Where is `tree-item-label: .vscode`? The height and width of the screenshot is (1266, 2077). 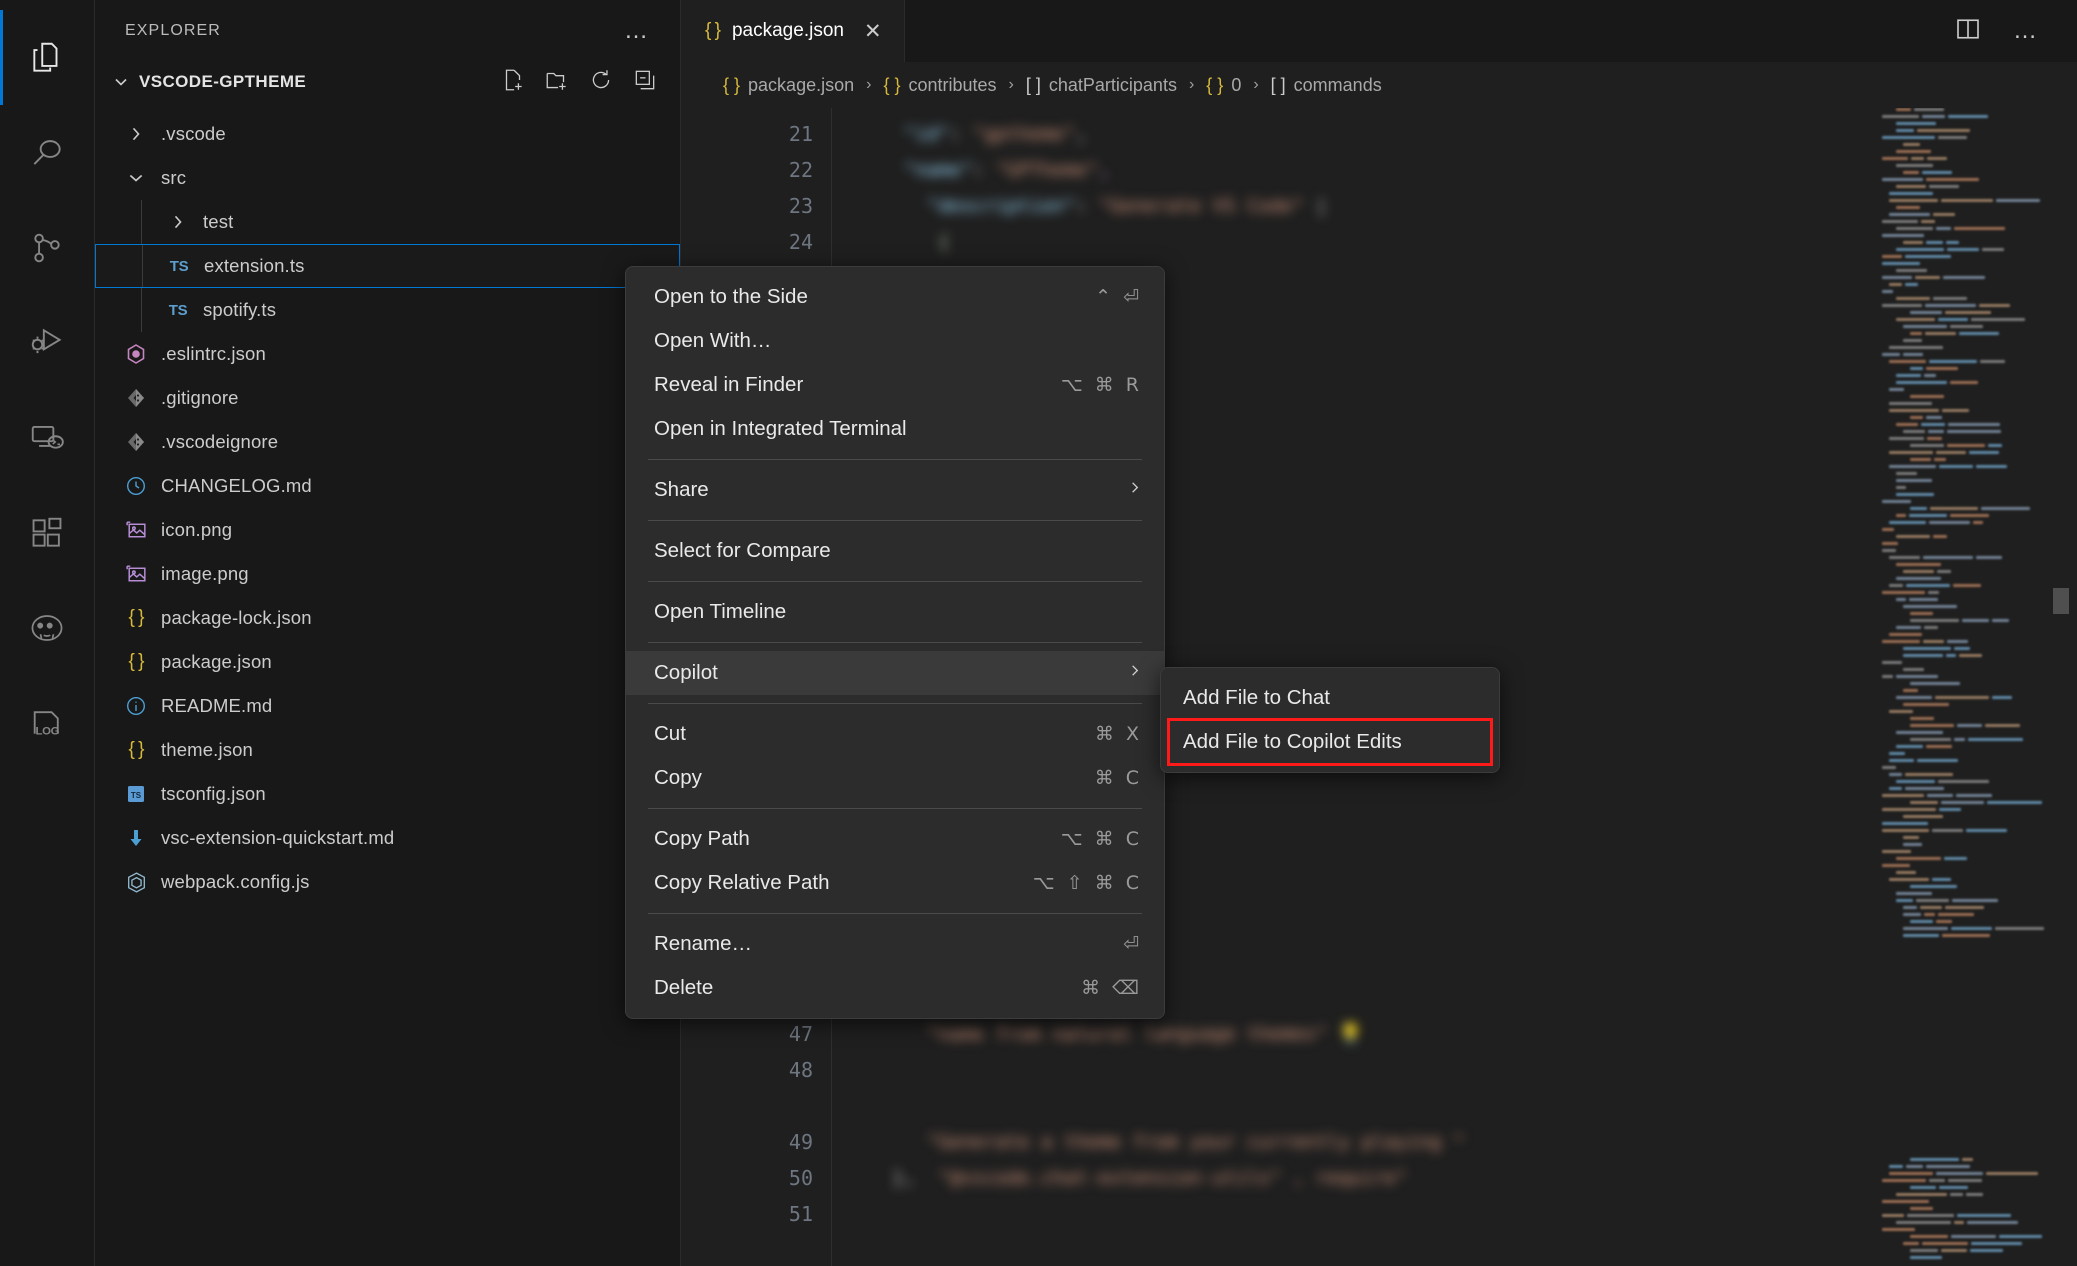 tree-item-label: .vscode is located at coordinates (193, 133).